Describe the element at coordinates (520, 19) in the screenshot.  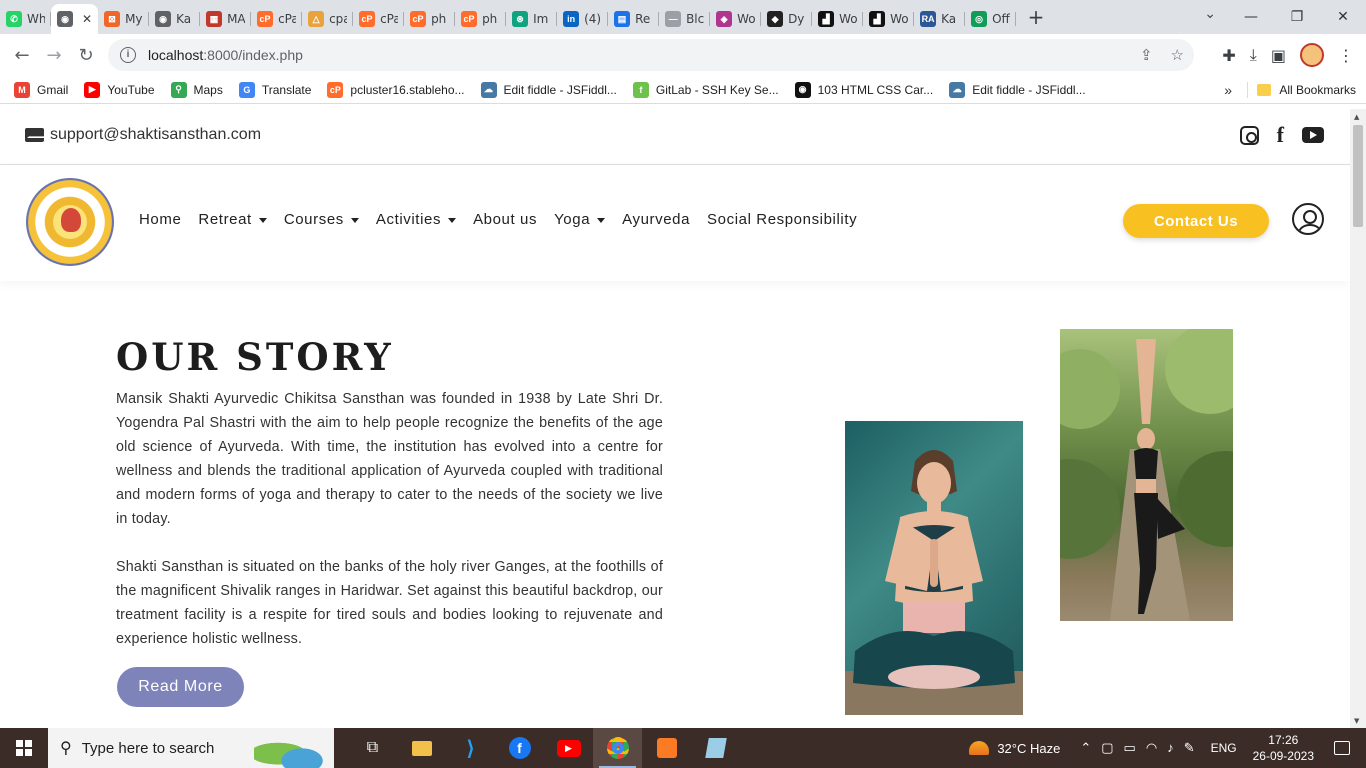
I see `tab-favicon-icon: ⊛` at that location.